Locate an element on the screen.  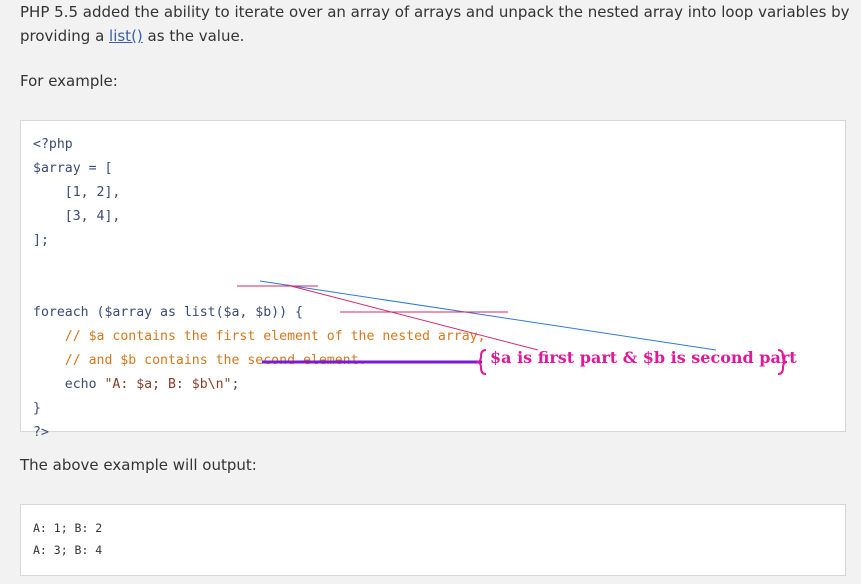
output-line: A: 3; B: 4 is located at coordinates (68, 550).